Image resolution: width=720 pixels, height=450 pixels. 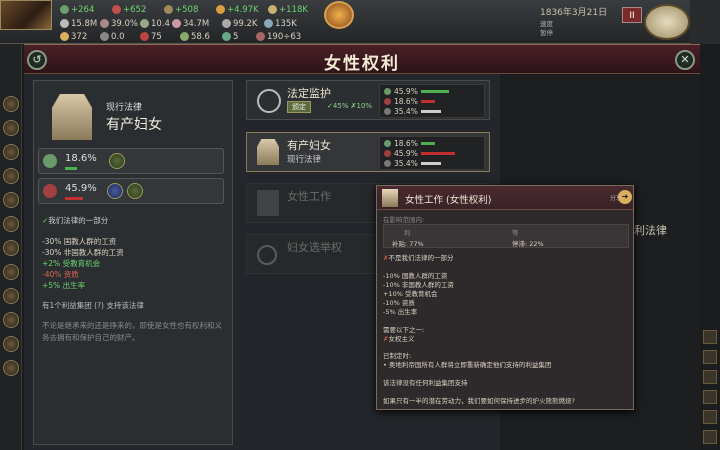 I want to click on left-sidebar, so click(x=11, y=247).